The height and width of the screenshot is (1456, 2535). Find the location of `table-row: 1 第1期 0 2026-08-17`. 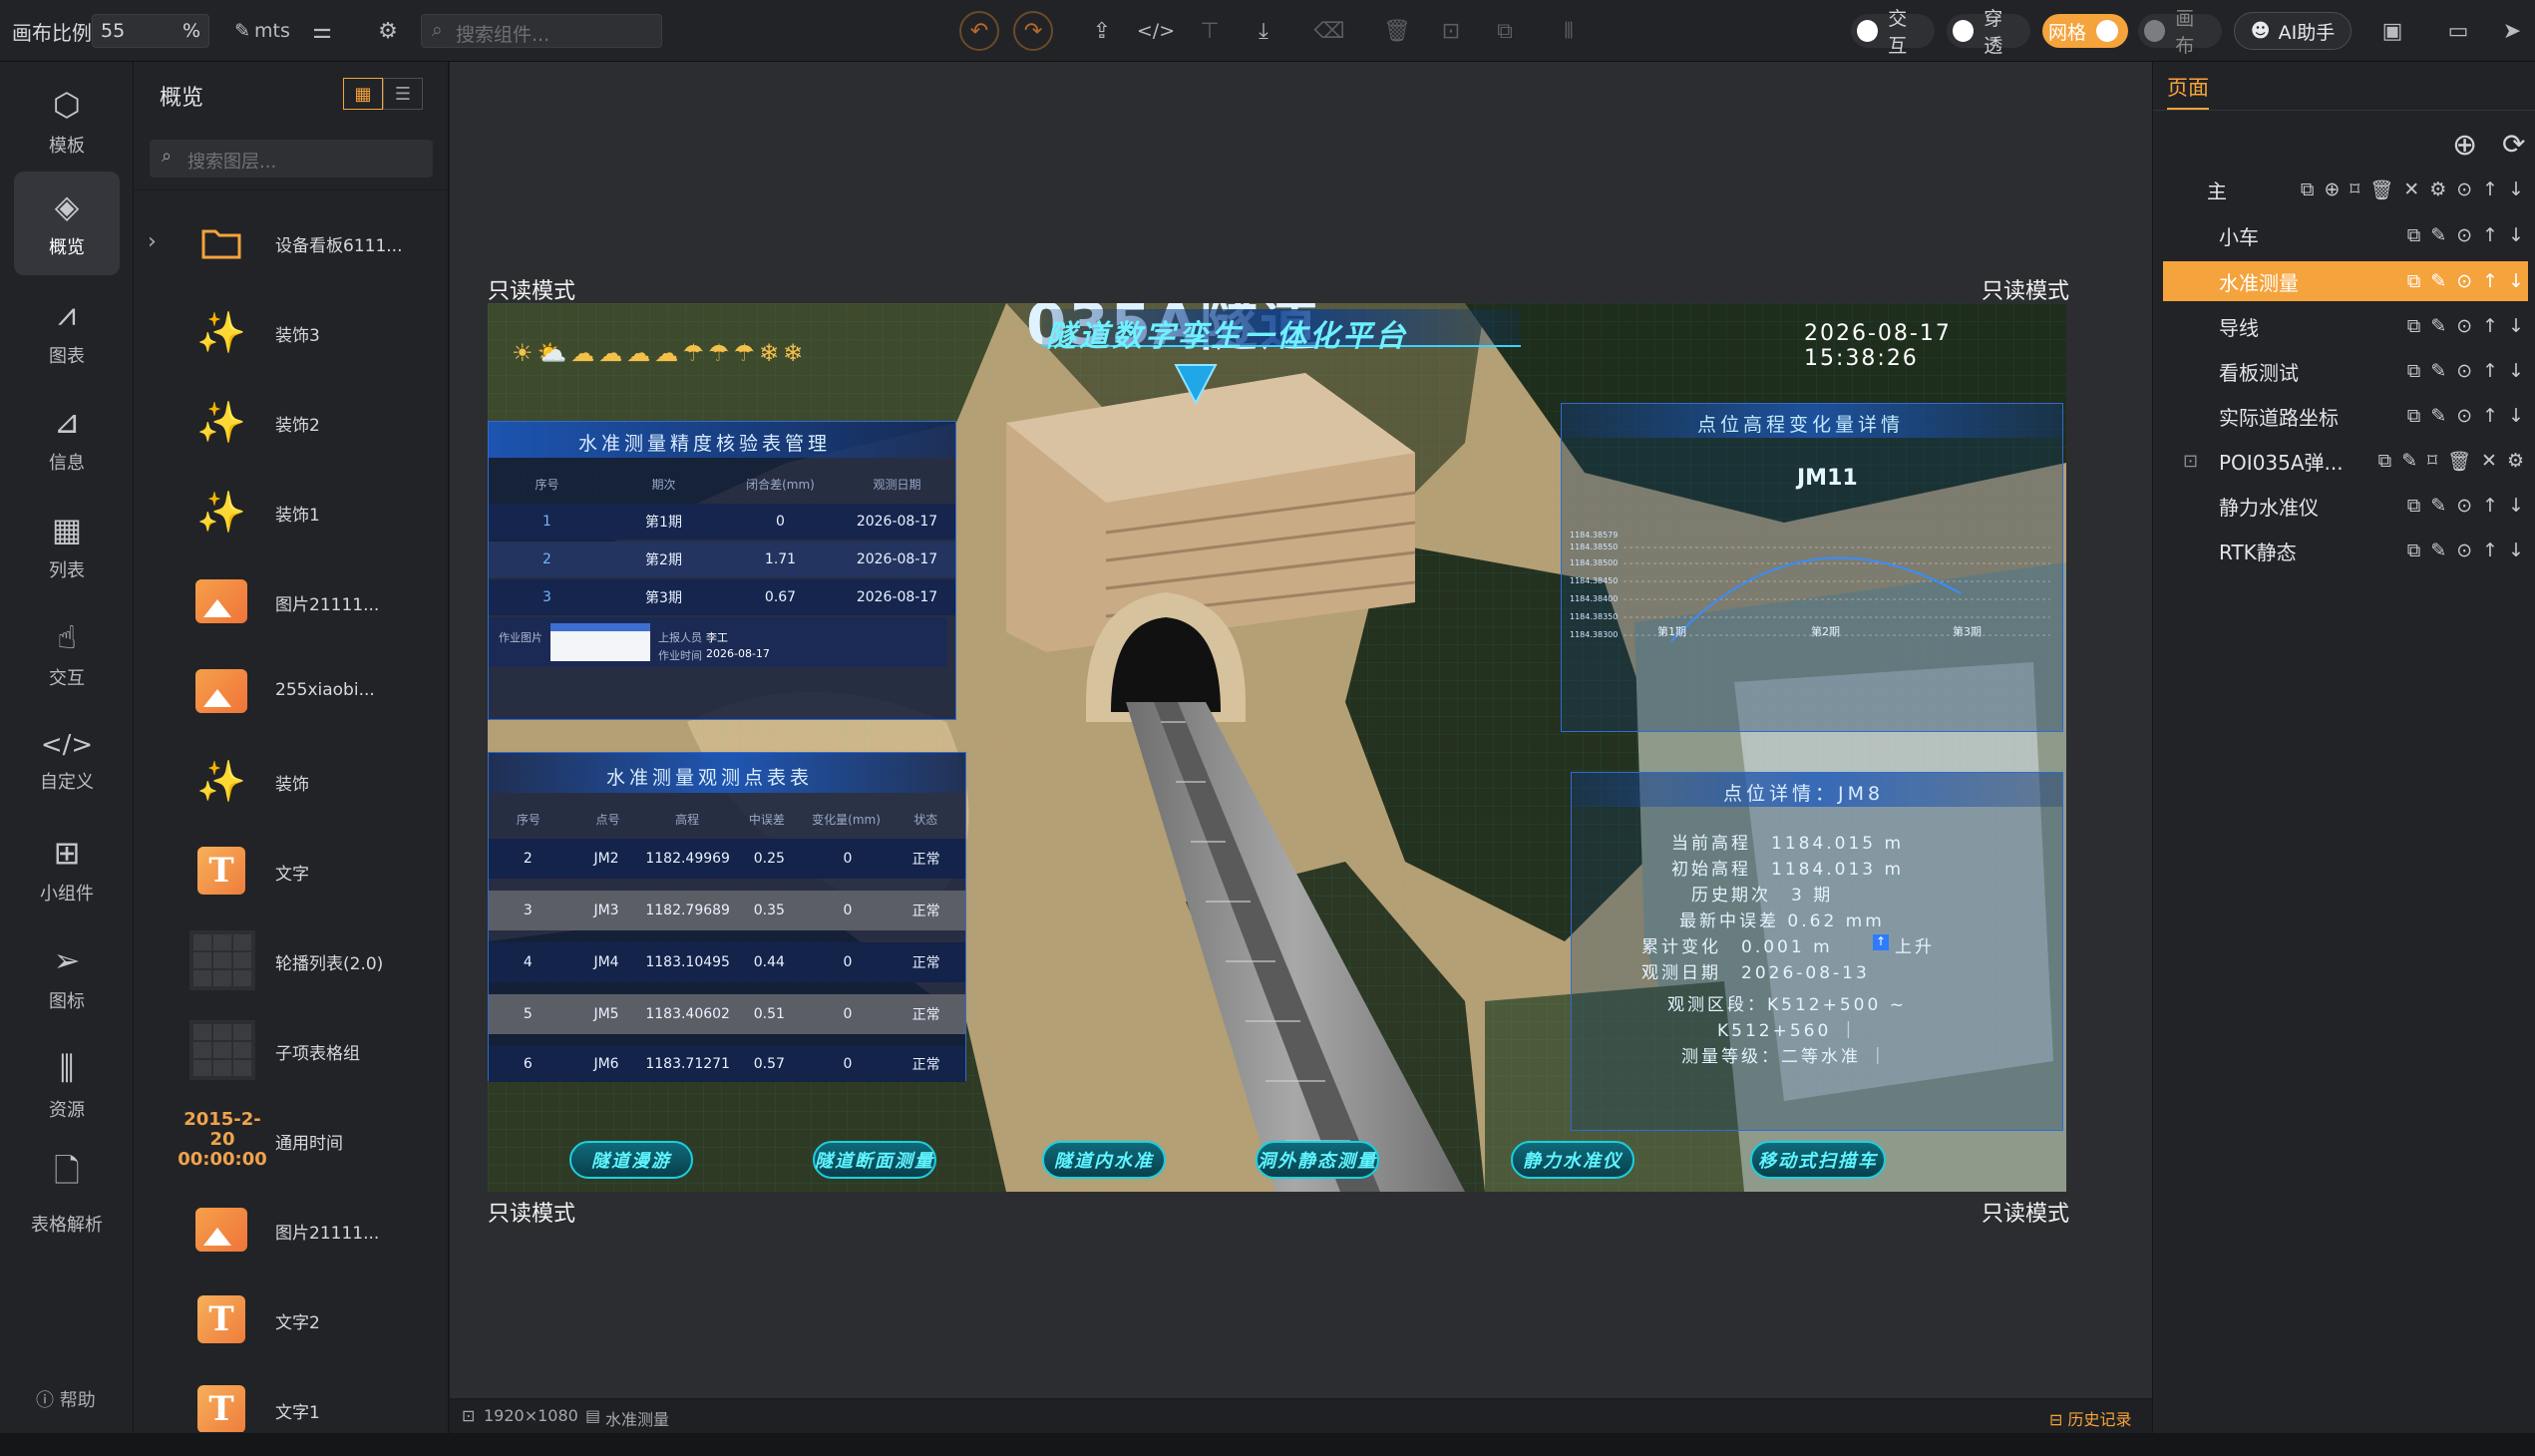

table-row: 1 第1期 0 2026-08-17 is located at coordinates (722, 522).